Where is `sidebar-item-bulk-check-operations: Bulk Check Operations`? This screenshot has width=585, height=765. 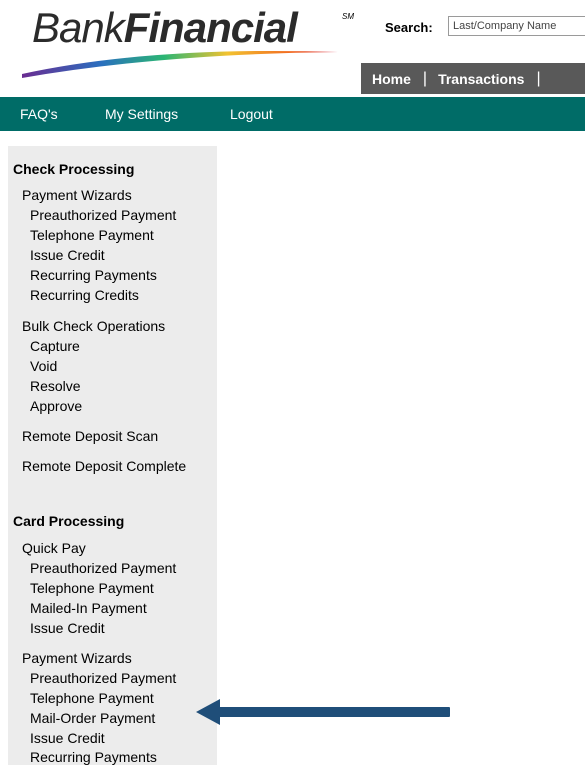
sidebar-item-bulk-check-operations: Bulk Check Operations is located at coordinates (93, 326).